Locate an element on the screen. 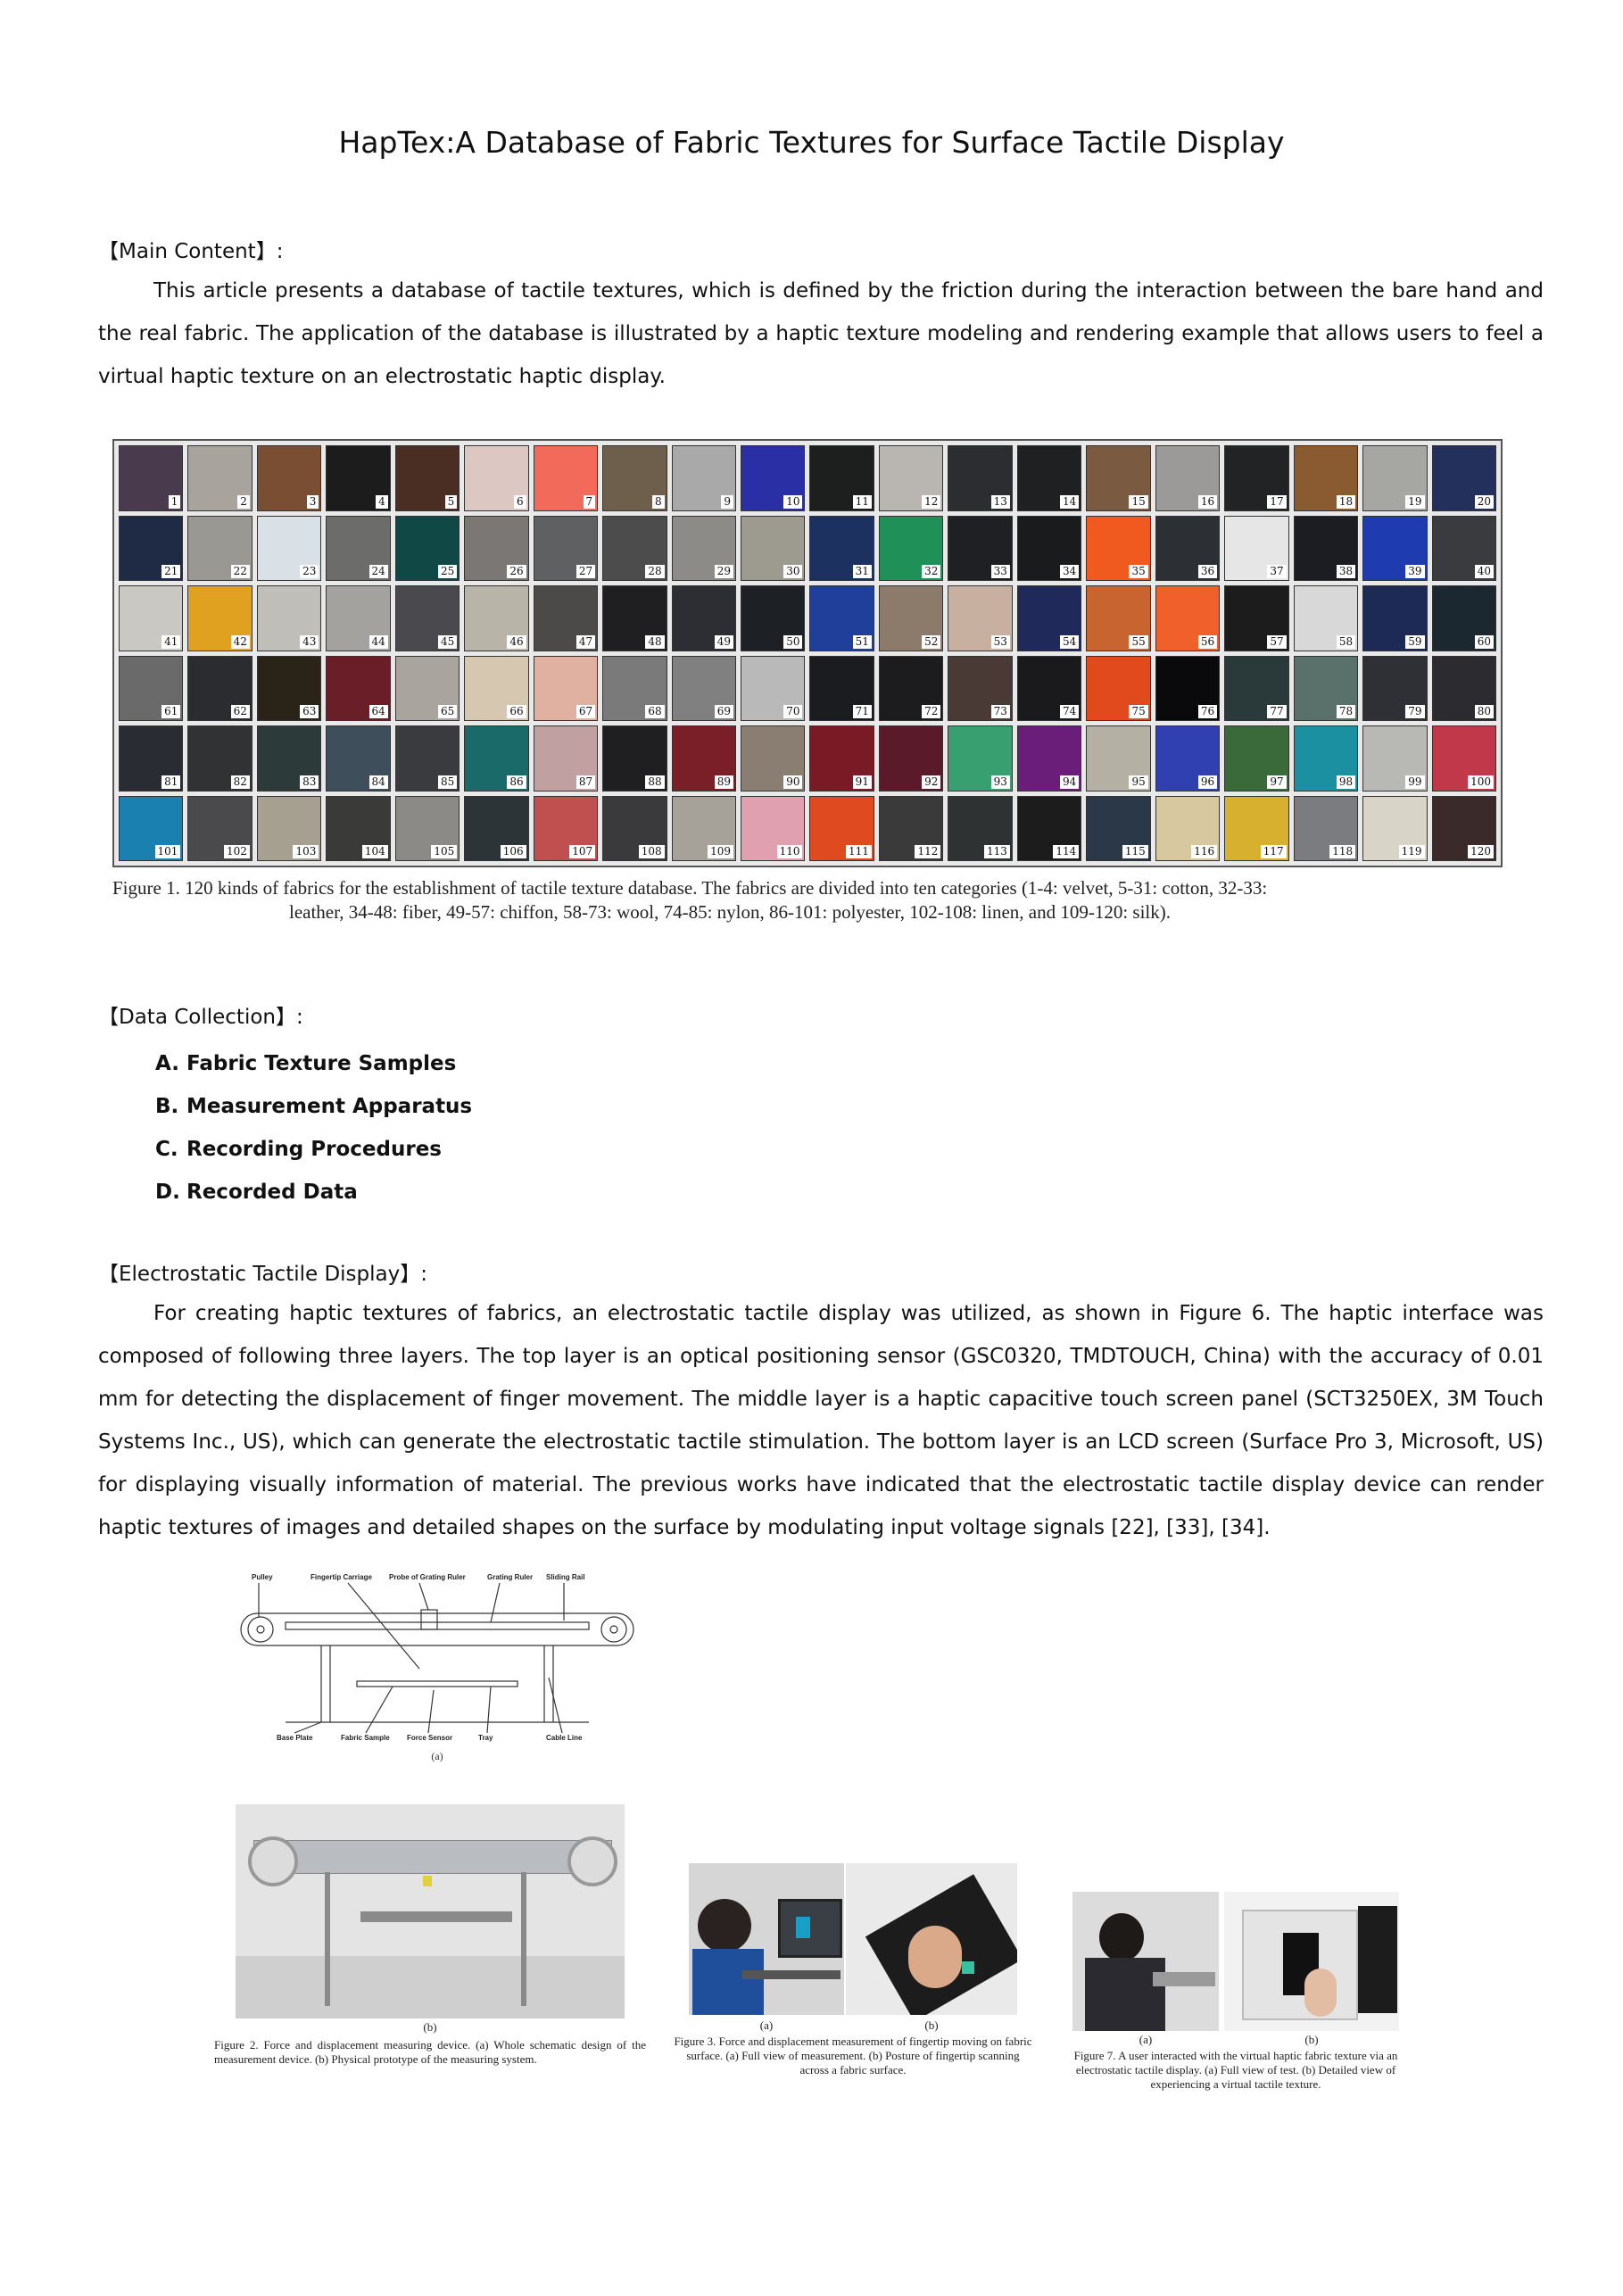 Image resolution: width=1623 pixels, height=2296 pixels. fabric-swatch-number: 50 is located at coordinates (793, 642).